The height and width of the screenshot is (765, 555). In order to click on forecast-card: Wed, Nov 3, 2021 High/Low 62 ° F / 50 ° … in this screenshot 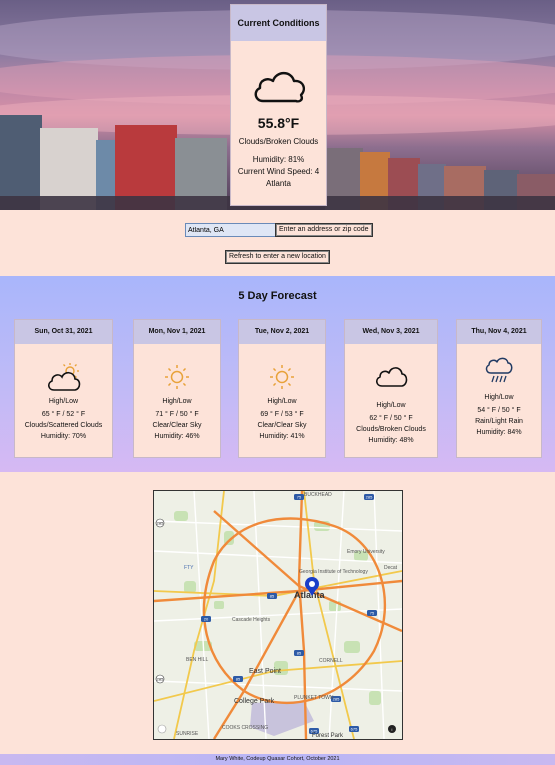, I will do `click(391, 388)`.